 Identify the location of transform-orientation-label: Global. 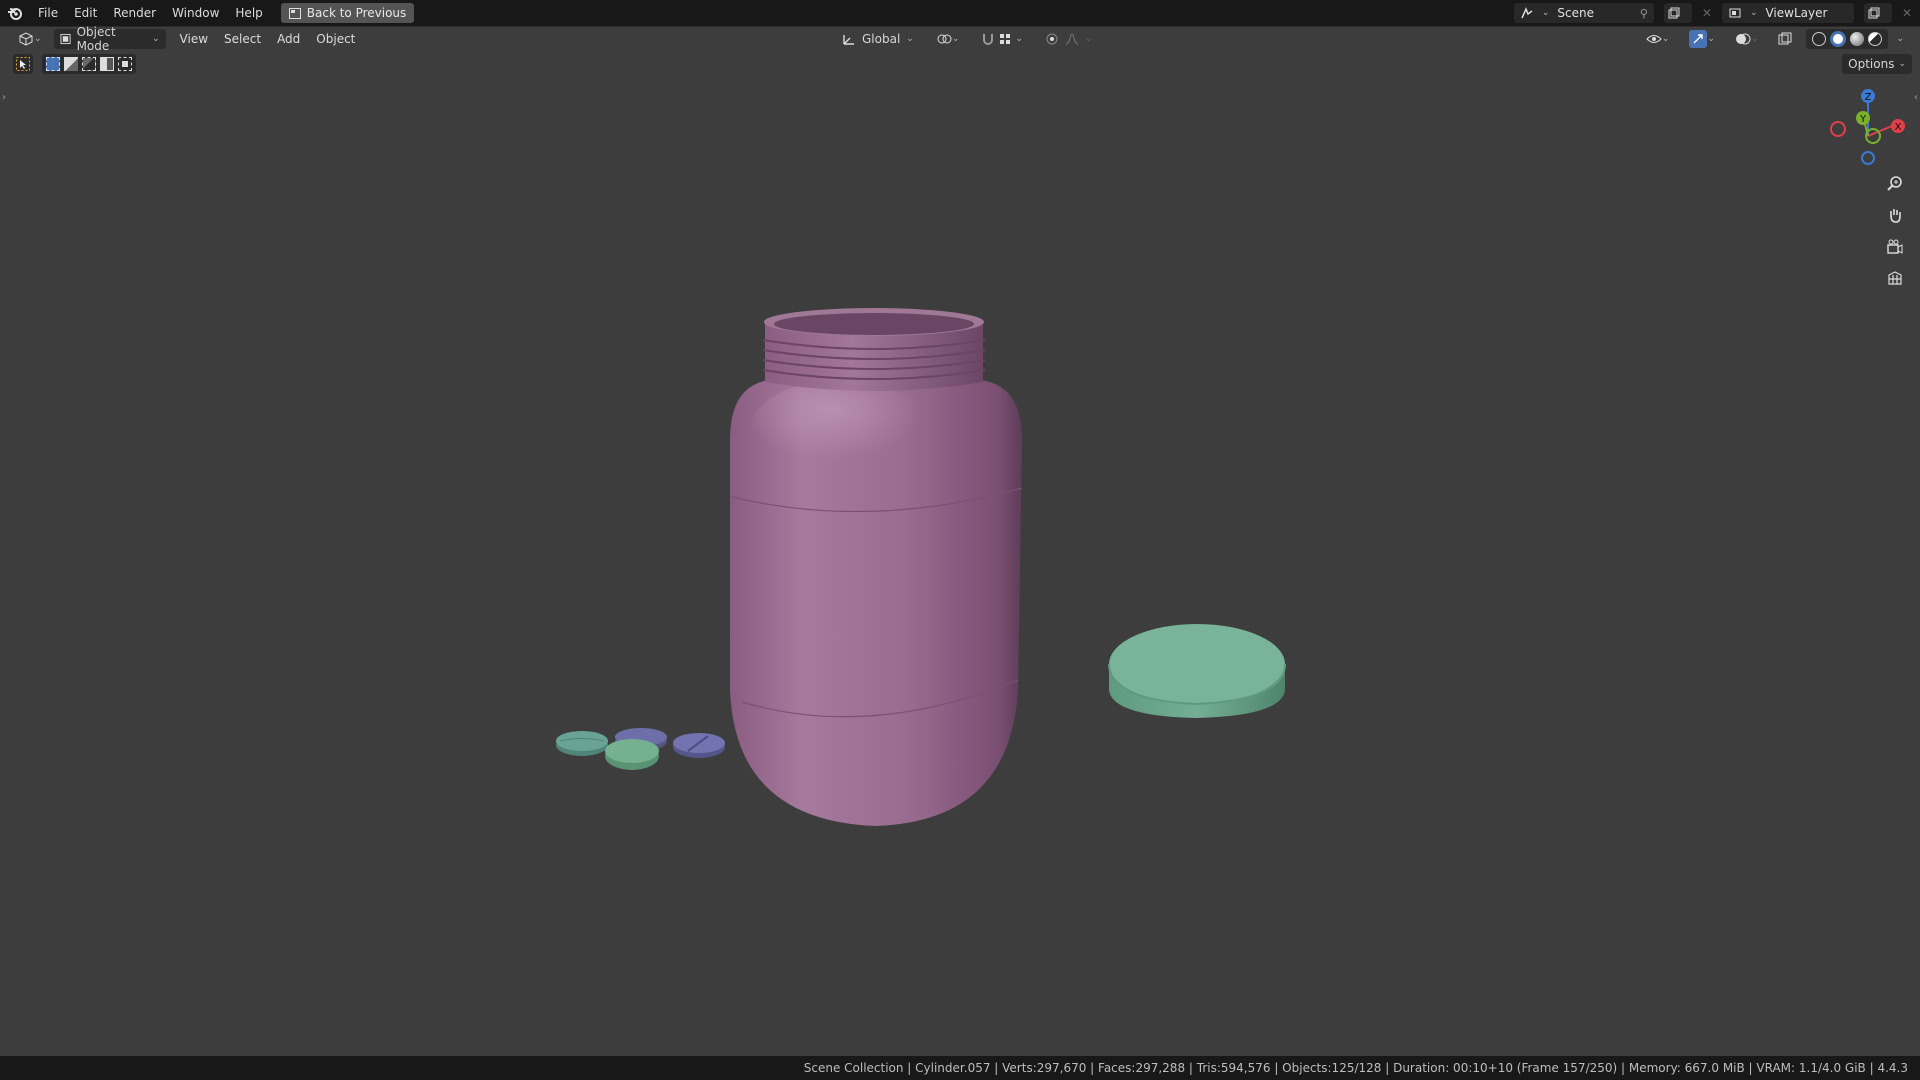
(881, 39).